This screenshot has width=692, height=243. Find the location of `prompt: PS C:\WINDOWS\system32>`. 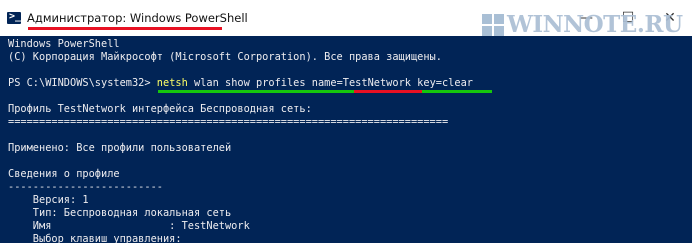

prompt: PS C:\WINDOWS\system32> is located at coordinates (82, 83).